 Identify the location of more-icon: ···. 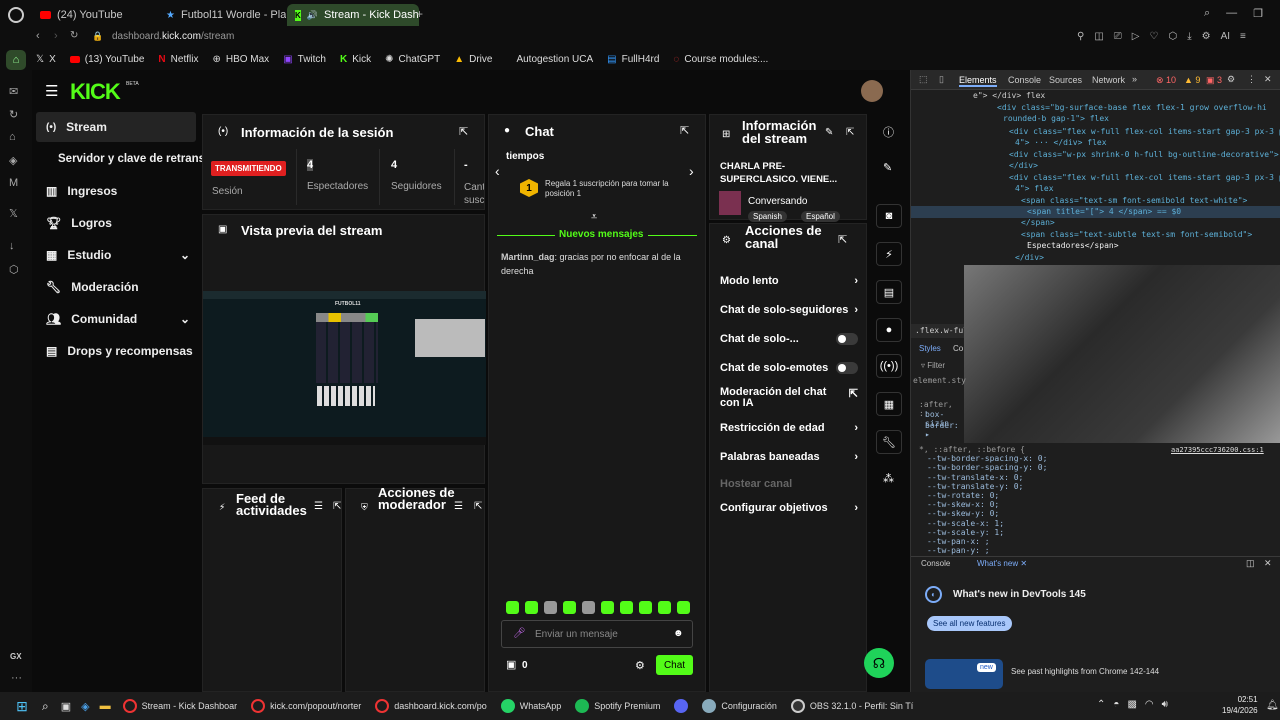
(16, 678).